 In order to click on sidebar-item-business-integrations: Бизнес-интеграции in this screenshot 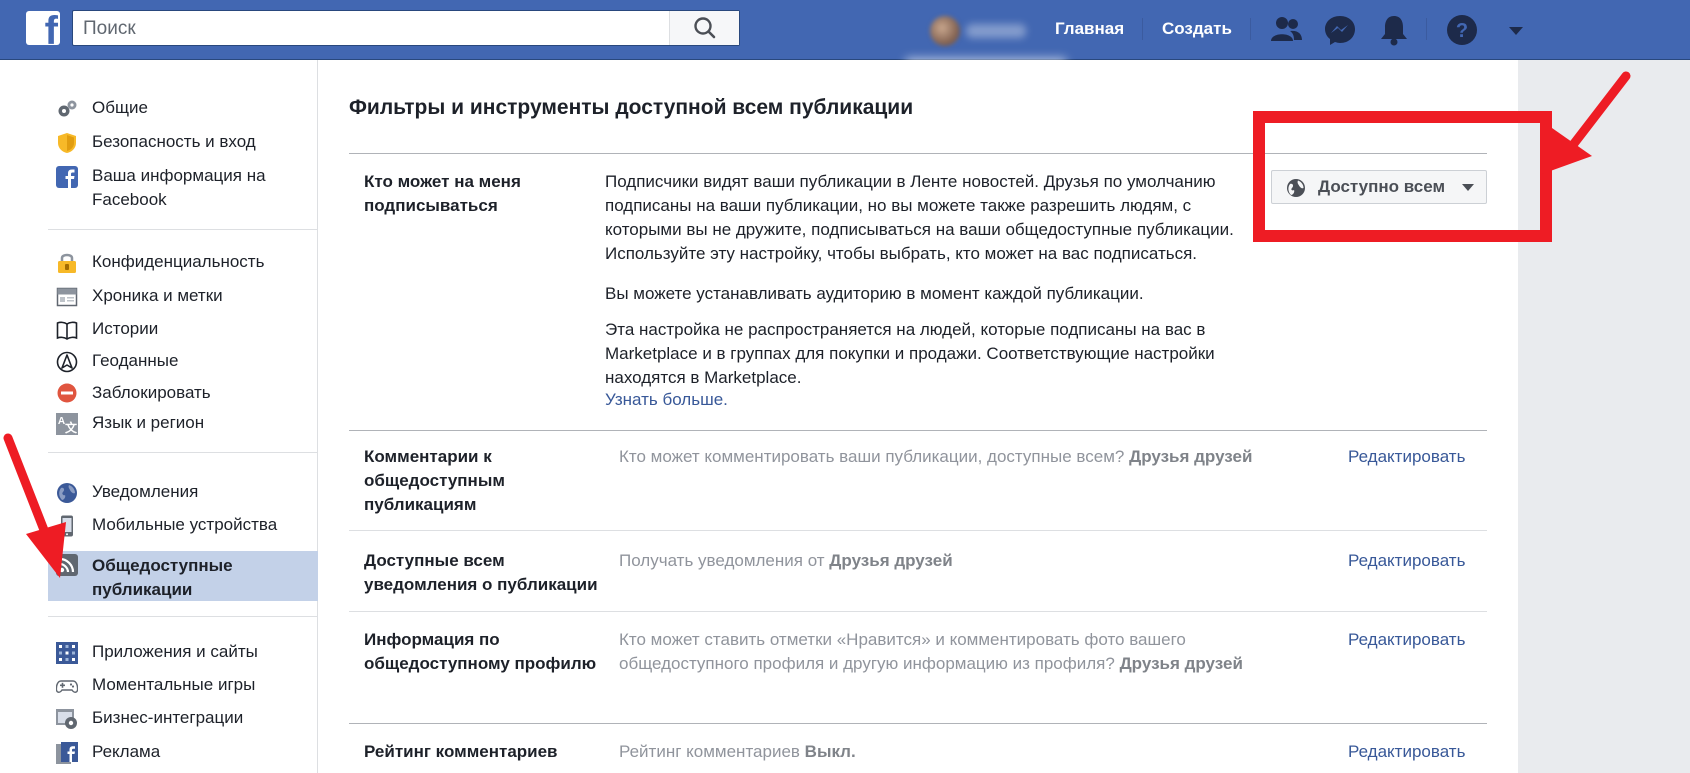, I will do `click(183, 718)`.